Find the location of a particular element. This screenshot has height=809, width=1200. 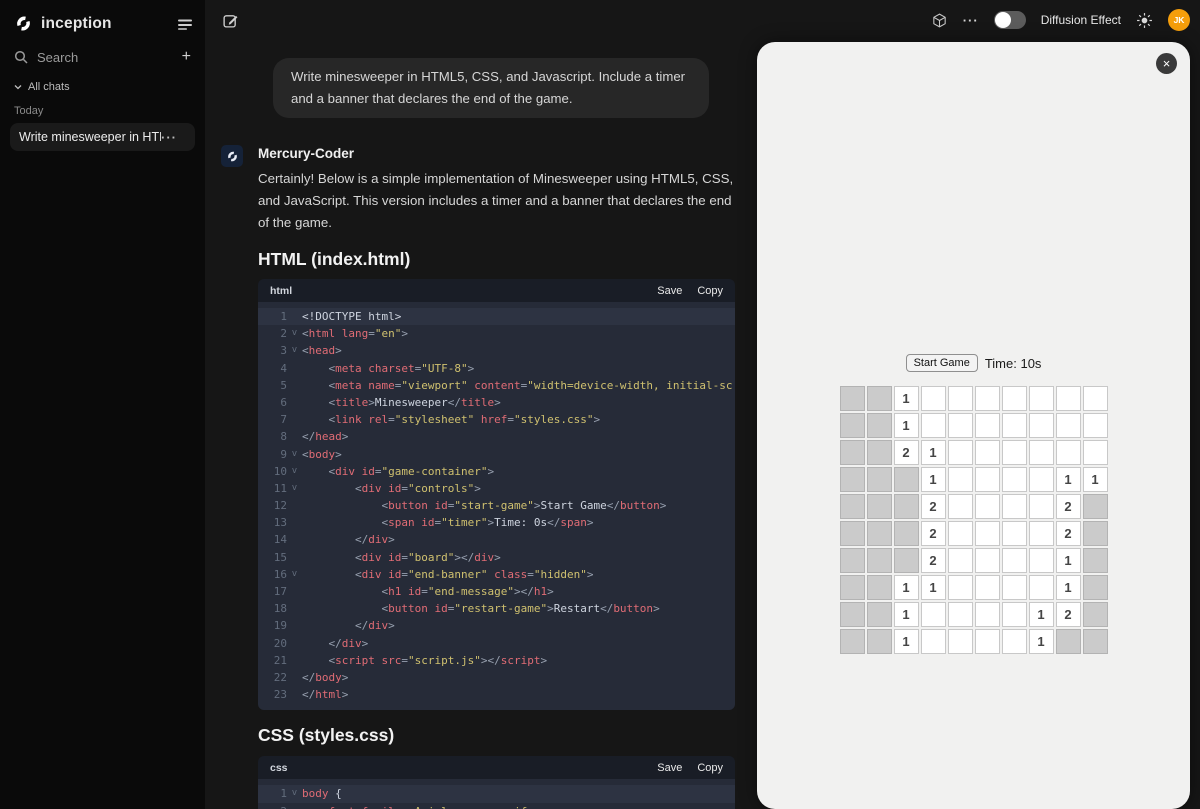

diffusion-effect-toggle is located at coordinates (1009, 20).